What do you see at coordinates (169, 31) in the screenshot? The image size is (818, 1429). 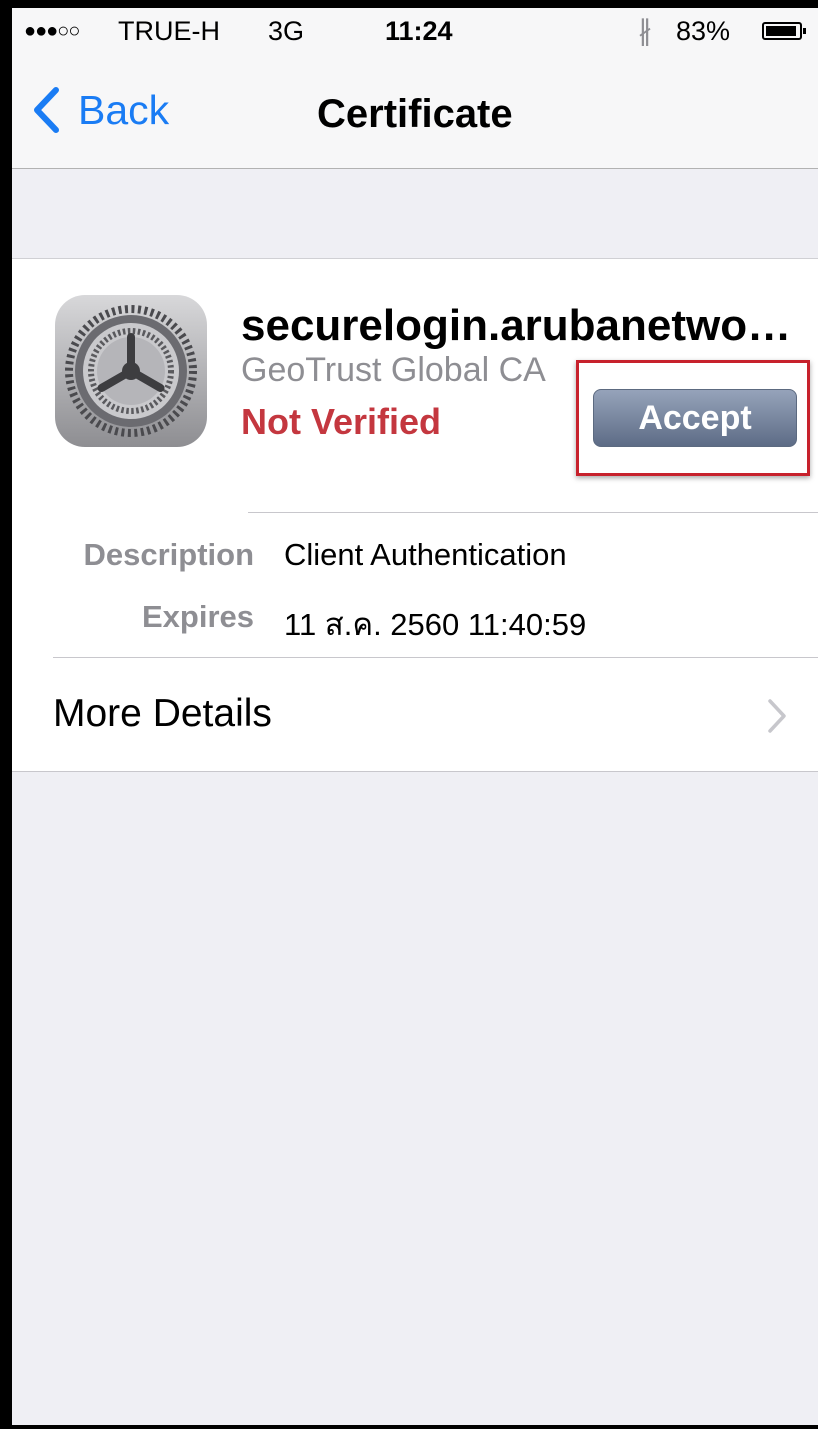 I see `carrier-name: TRUE-H` at bounding box center [169, 31].